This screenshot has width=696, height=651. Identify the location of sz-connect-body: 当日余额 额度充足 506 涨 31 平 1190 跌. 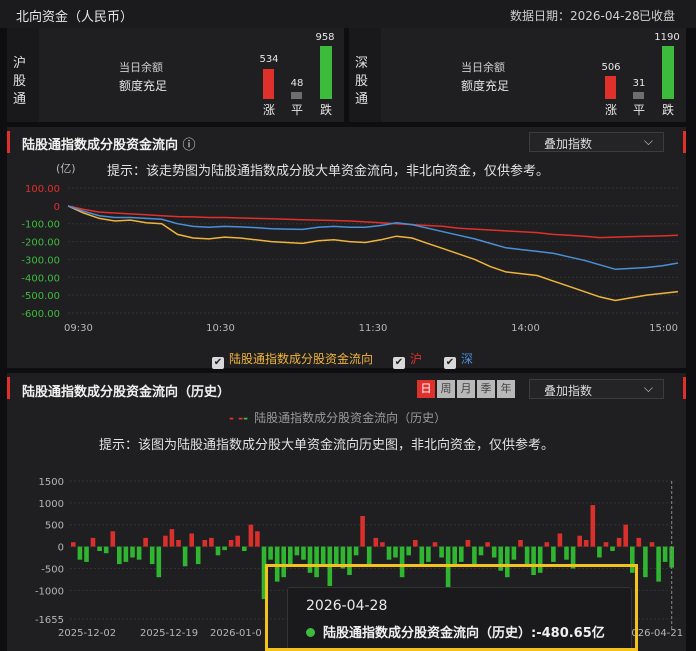
(533, 75).